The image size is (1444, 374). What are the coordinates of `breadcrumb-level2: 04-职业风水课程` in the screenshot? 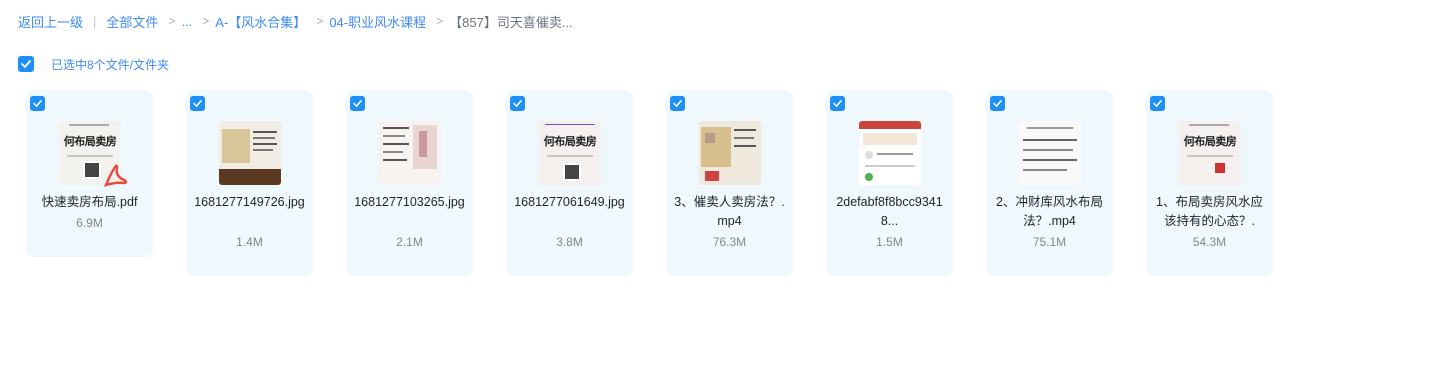 It's located at (377, 21).